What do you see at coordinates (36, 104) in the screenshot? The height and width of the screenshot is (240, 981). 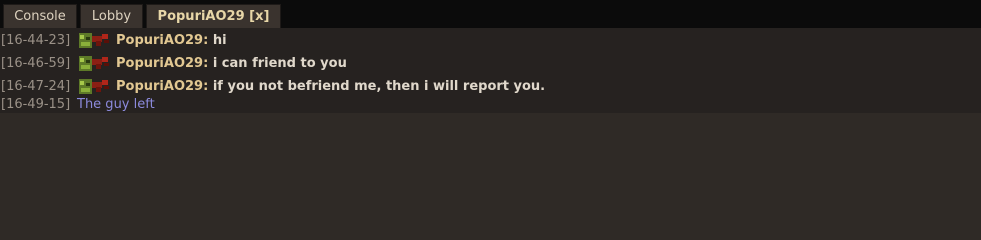 I see `message-timestamp: [16-49-15]` at bounding box center [36, 104].